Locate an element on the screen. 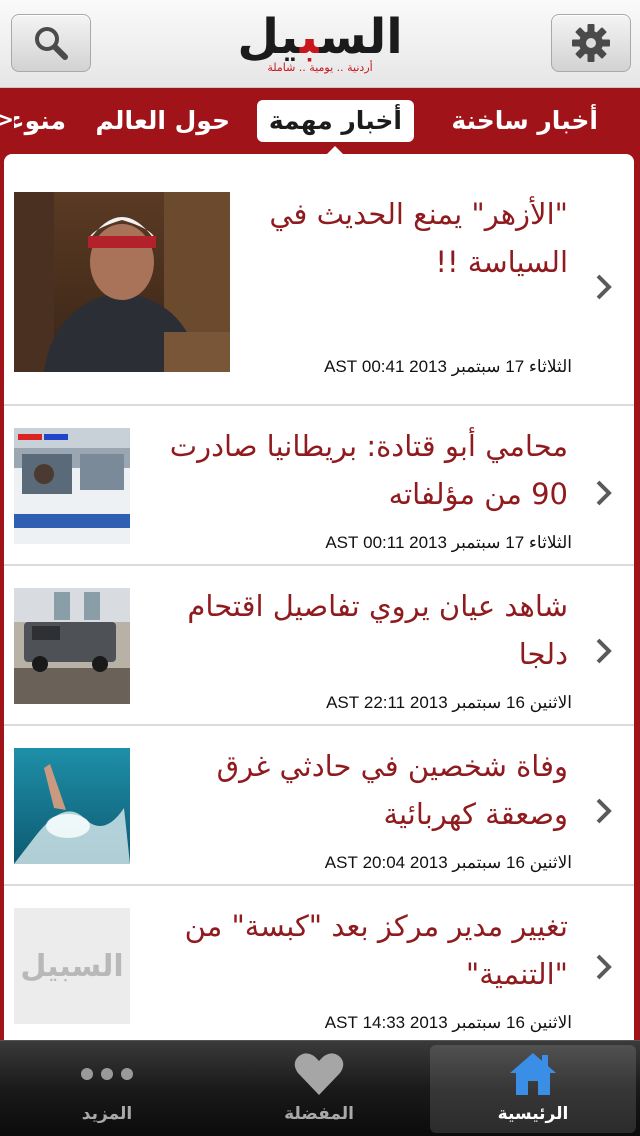 The image size is (640, 1136). news-date: الاثنين 16 سبتمبر 2013 14:33 AST is located at coordinates (448, 1022).